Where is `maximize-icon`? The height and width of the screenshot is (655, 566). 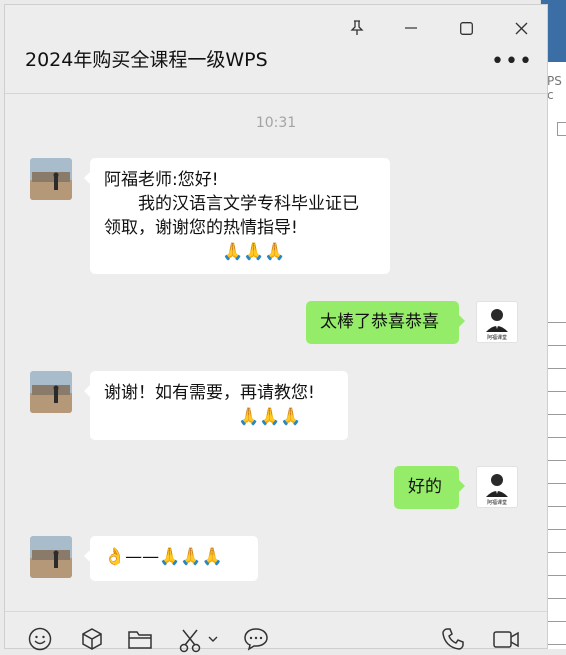
maximize-icon is located at coordinates (466, 28).